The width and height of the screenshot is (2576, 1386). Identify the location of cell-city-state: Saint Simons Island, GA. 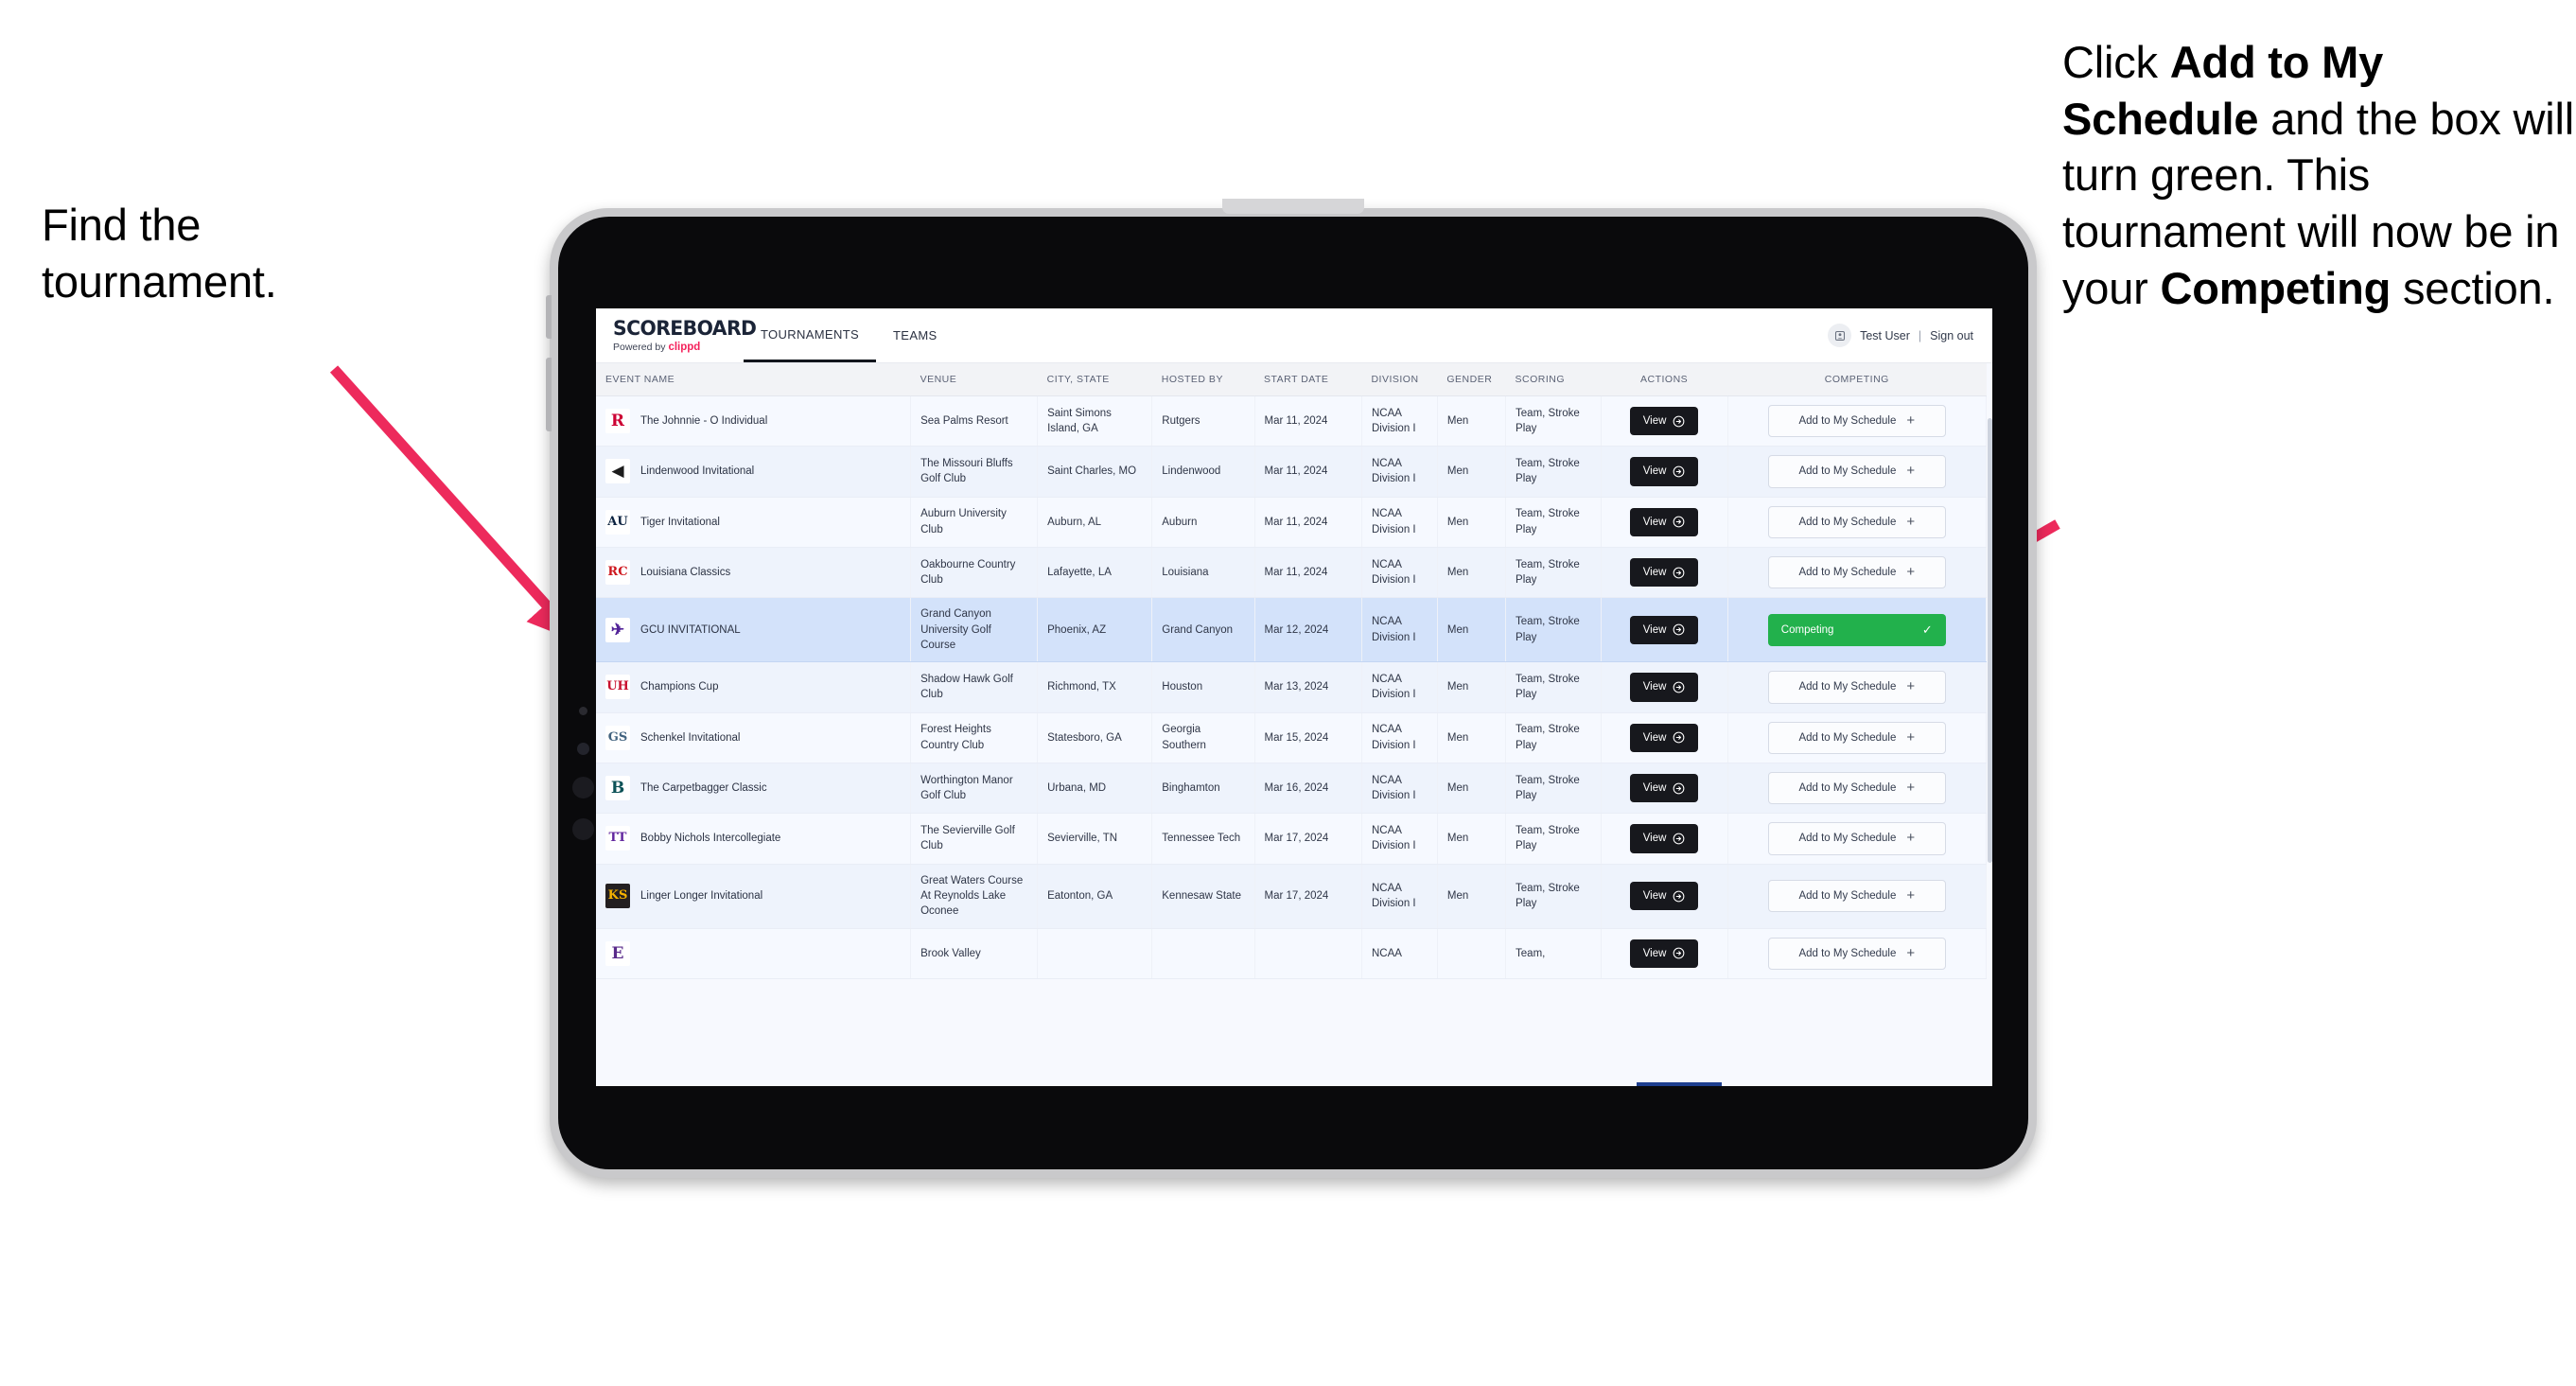
(1095, 421).